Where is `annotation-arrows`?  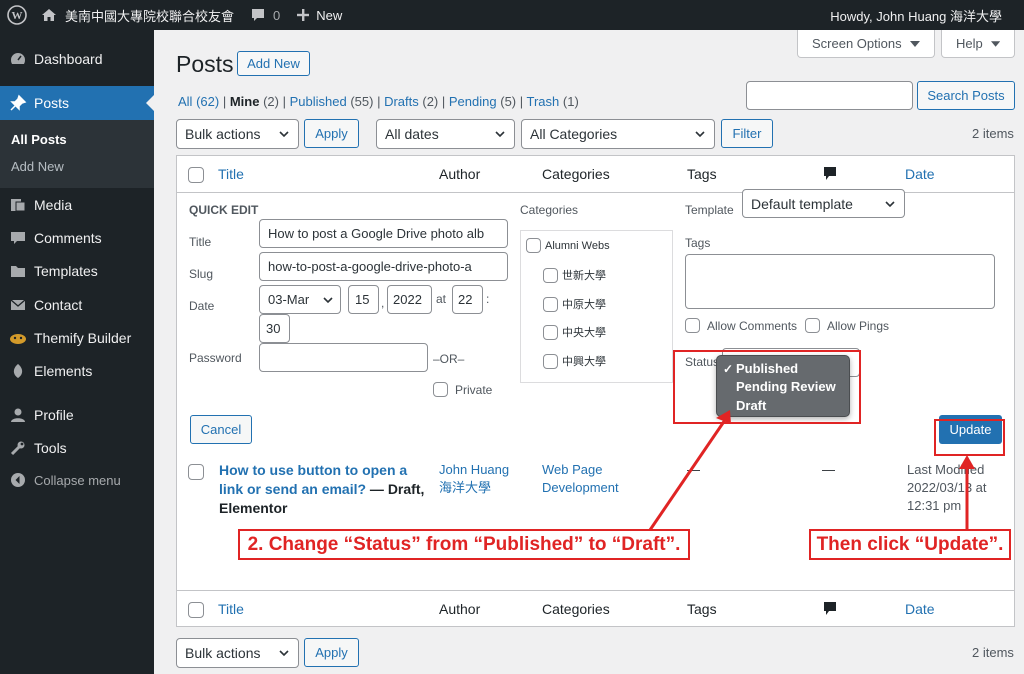 annotation-arrows is located at coordinates (811, 470).